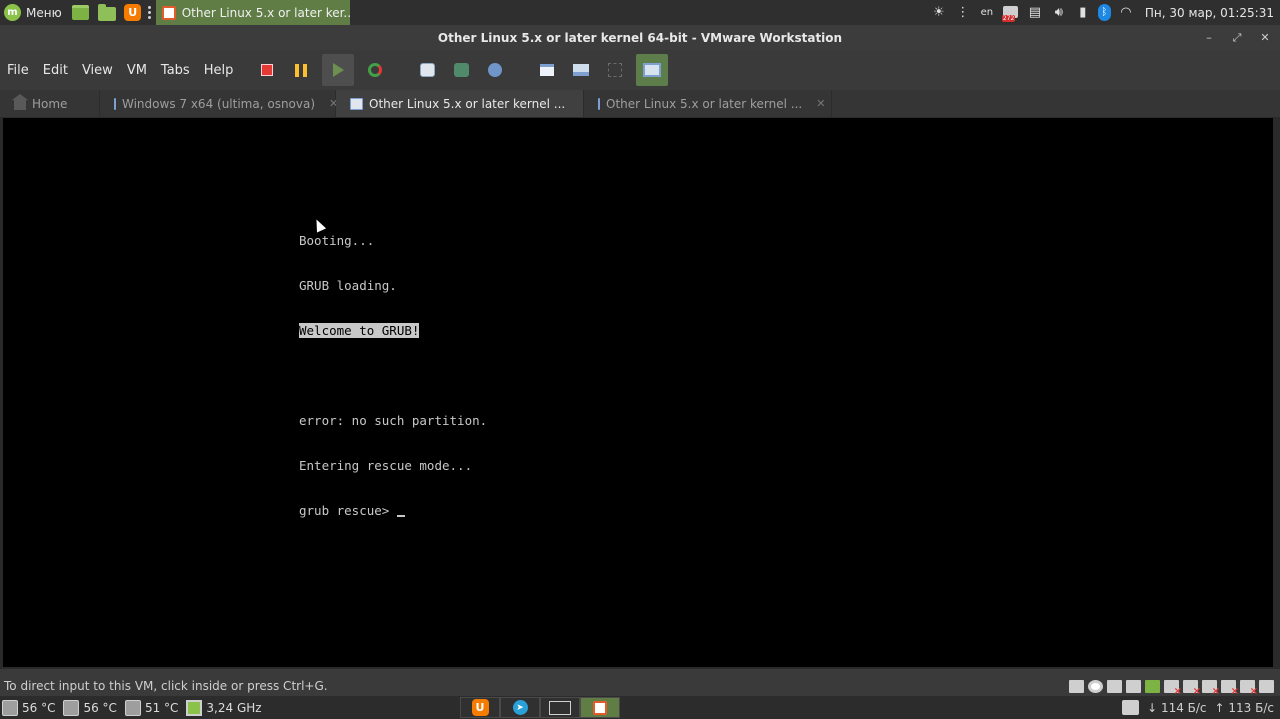 The image size is (1280, 719). I want to click on taskbar-app-telegram: ➤, so click(520, 707).